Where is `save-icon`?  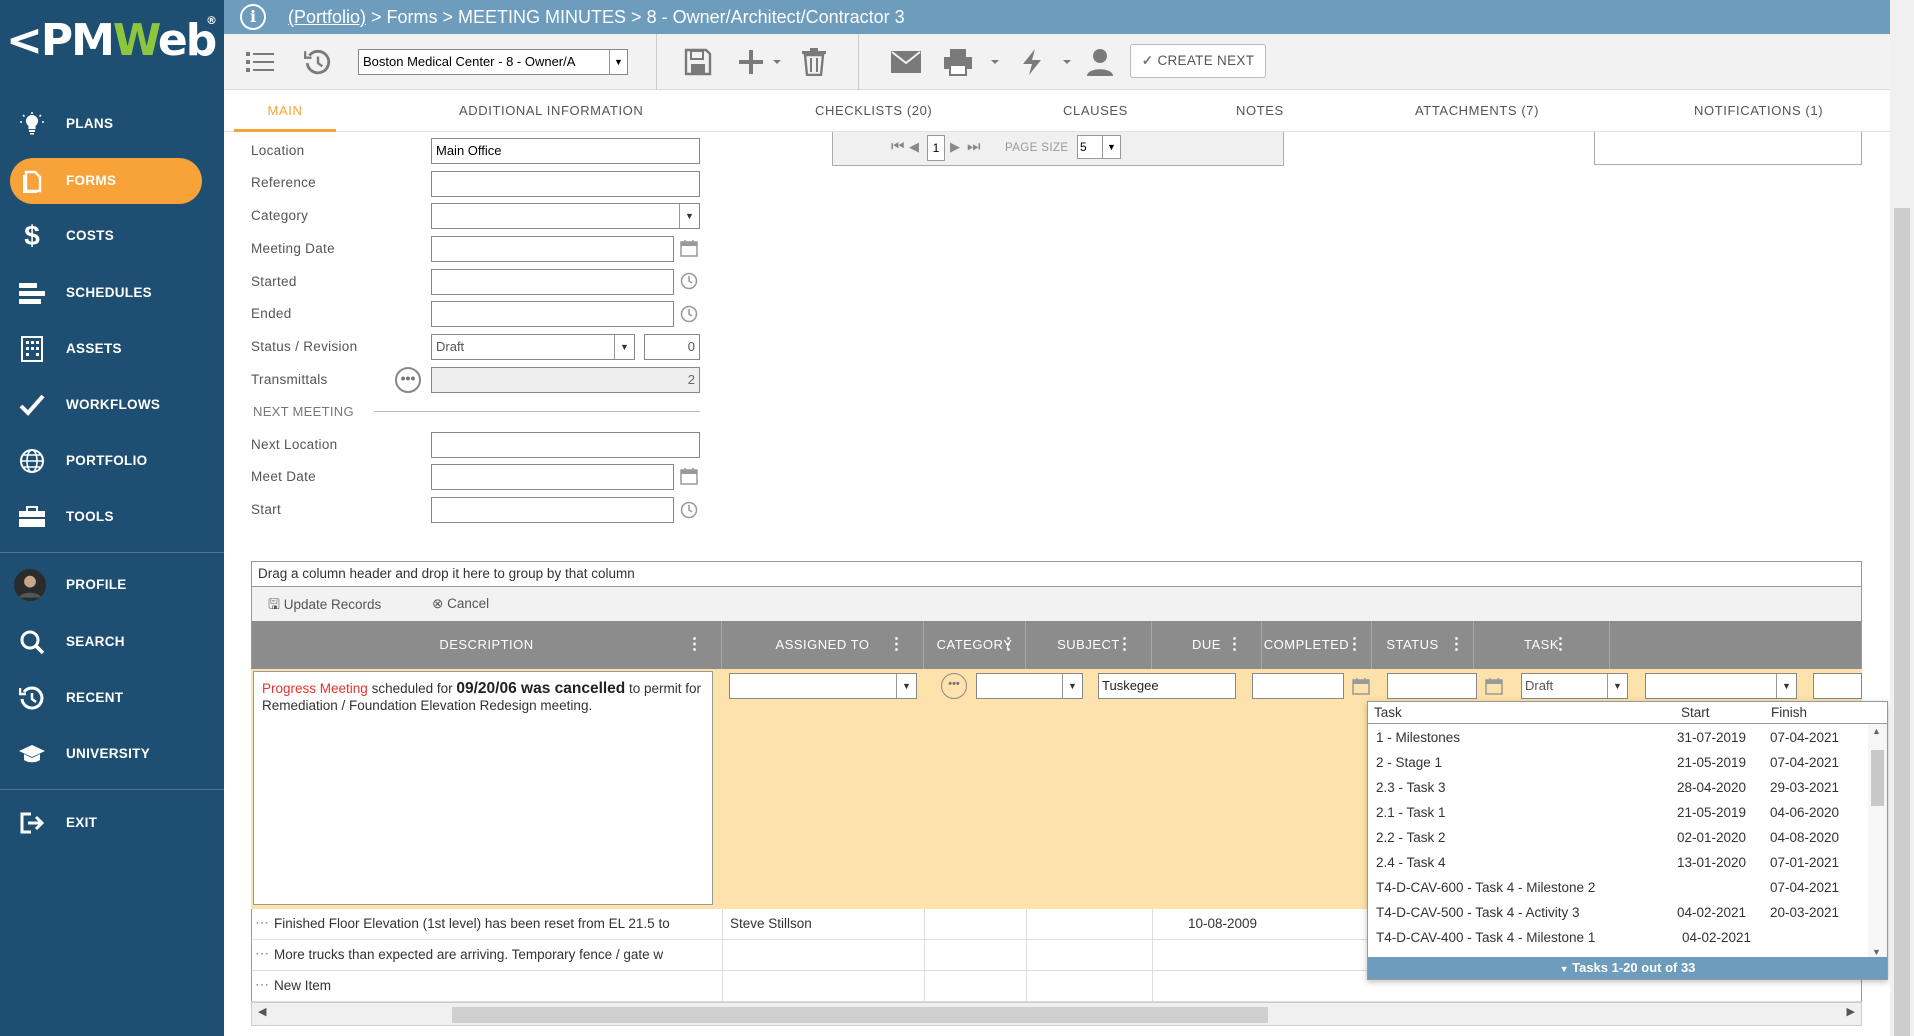
save-icon is located at coordinates (698, 62).